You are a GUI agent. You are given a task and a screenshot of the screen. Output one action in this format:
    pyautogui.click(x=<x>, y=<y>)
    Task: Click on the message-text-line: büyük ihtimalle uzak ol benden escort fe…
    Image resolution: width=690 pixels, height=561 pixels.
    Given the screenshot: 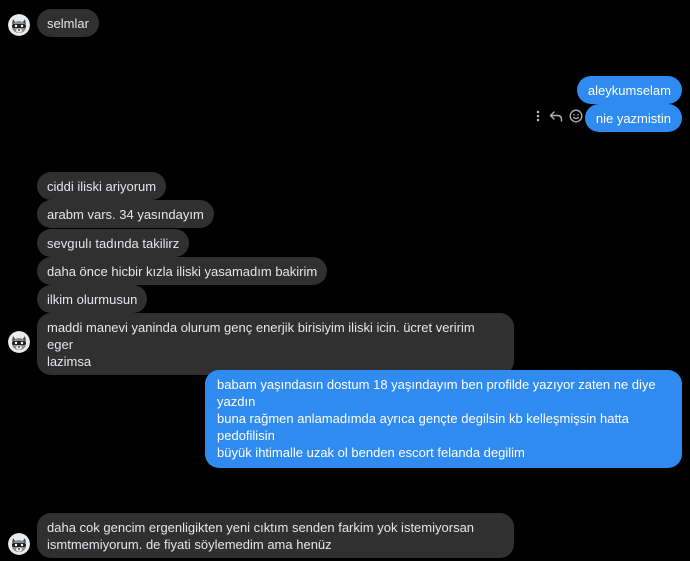 What is the action you would take?
    pyautogui.click(x=371, y=452)
    